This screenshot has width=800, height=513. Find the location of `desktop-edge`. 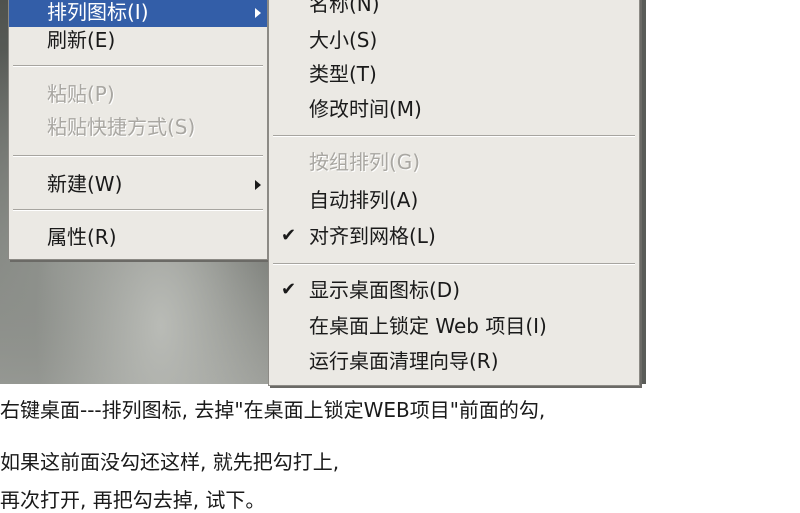

desktop-edge is located at coordinates (643, 192).